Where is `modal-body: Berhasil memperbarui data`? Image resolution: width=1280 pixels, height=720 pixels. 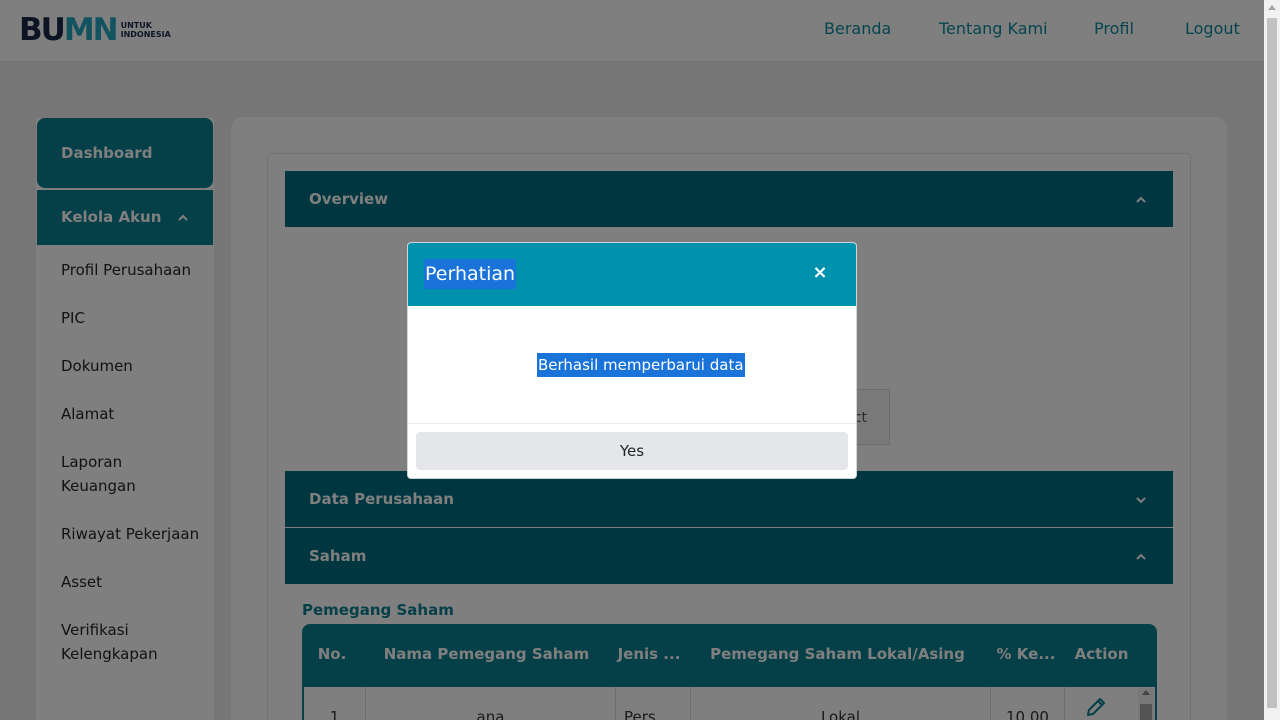 modal-body: Berhasil memperbarui data is located at coordinates (632, 364).